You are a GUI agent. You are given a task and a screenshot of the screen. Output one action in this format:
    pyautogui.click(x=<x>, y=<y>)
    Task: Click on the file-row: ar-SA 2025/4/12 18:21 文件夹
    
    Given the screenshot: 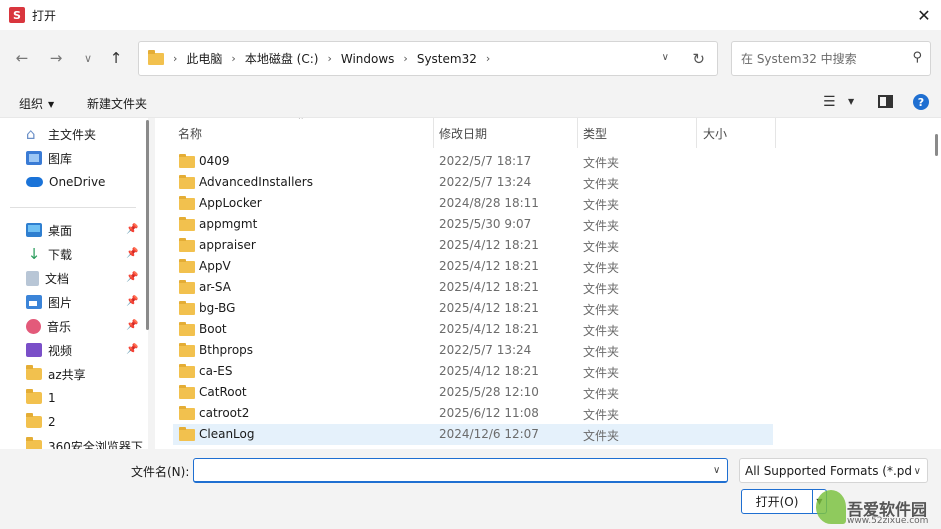 What is the action you would take?
    pyautogui.click(x=473, y=287)
    